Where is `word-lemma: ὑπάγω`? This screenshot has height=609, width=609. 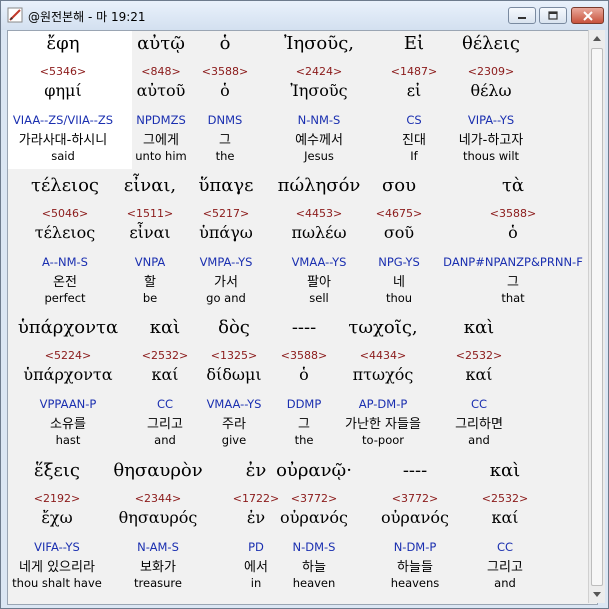
word-lemma: ὑπάγω is located at coordinates (226, 232).